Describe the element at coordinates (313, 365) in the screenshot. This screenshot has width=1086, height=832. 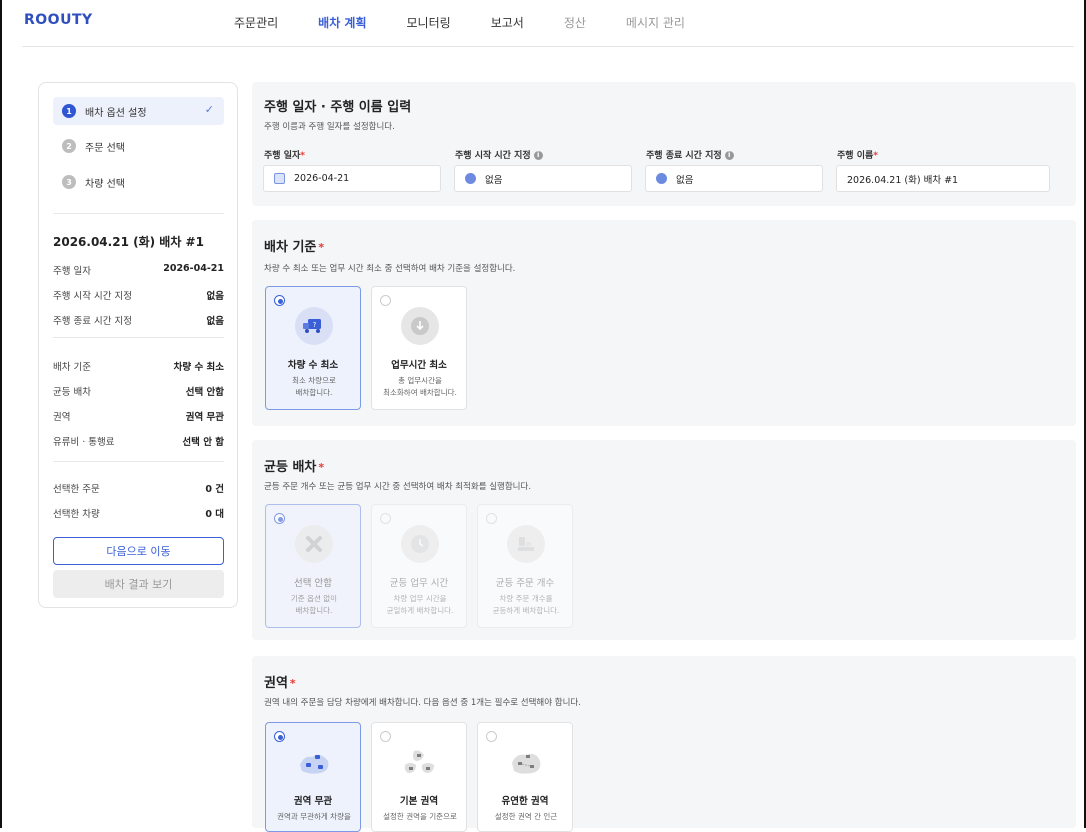
I see `option-title: 차량 수 최소` at that location.